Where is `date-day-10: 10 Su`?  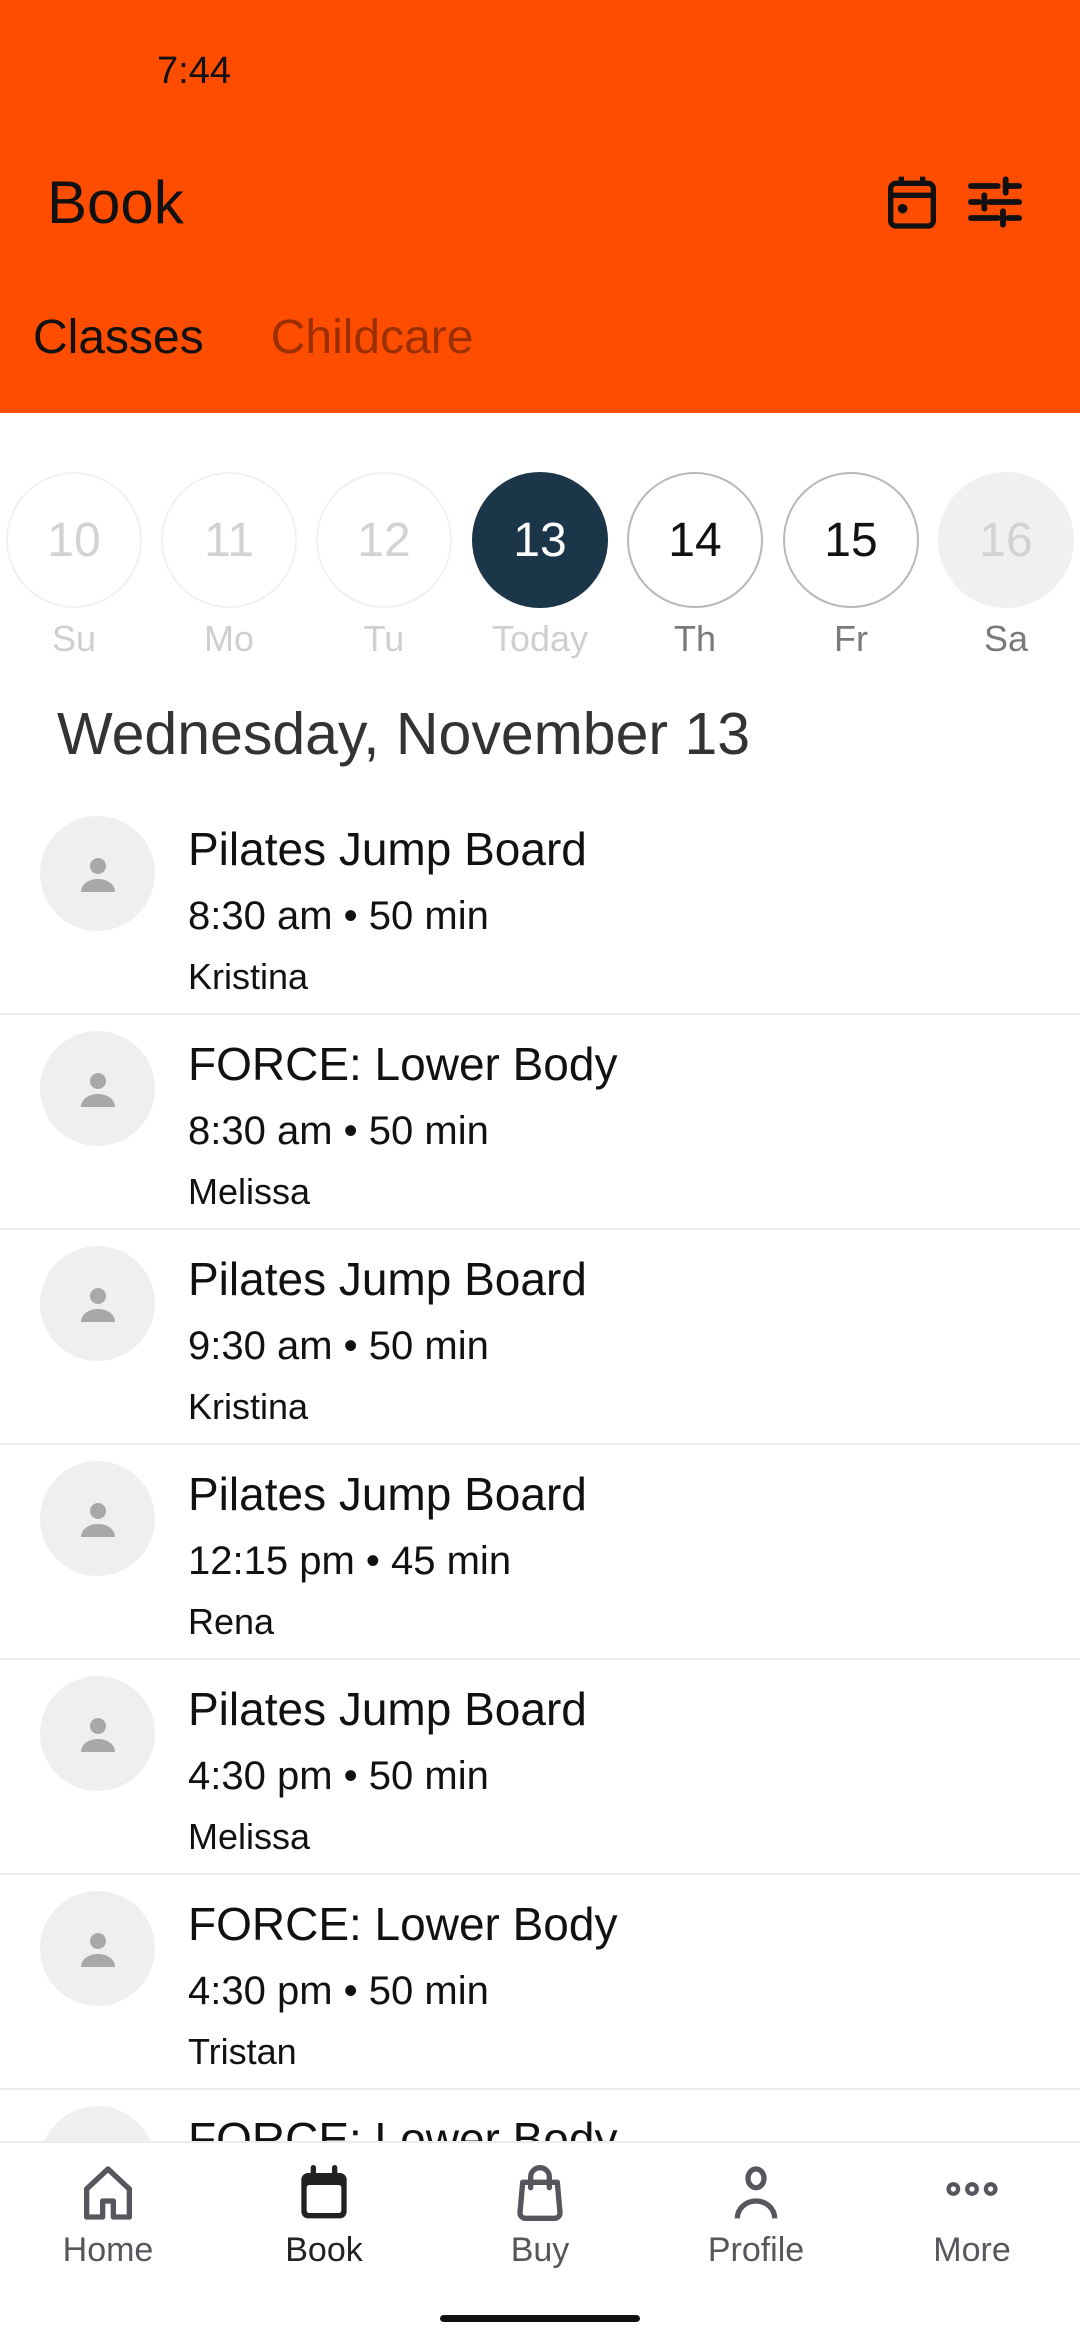 date-day-10: 10 Su is located at coordinates (74, 566).